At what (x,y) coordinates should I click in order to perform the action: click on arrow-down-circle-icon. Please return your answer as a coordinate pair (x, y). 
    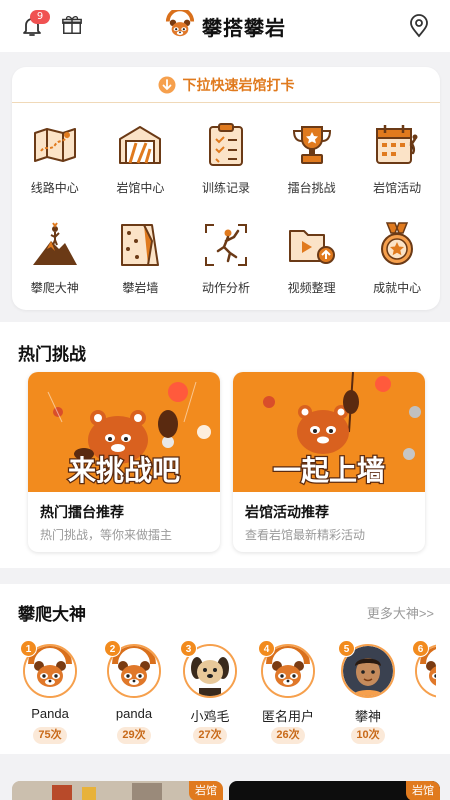
    Looking at the image, I should click on (166, 84).